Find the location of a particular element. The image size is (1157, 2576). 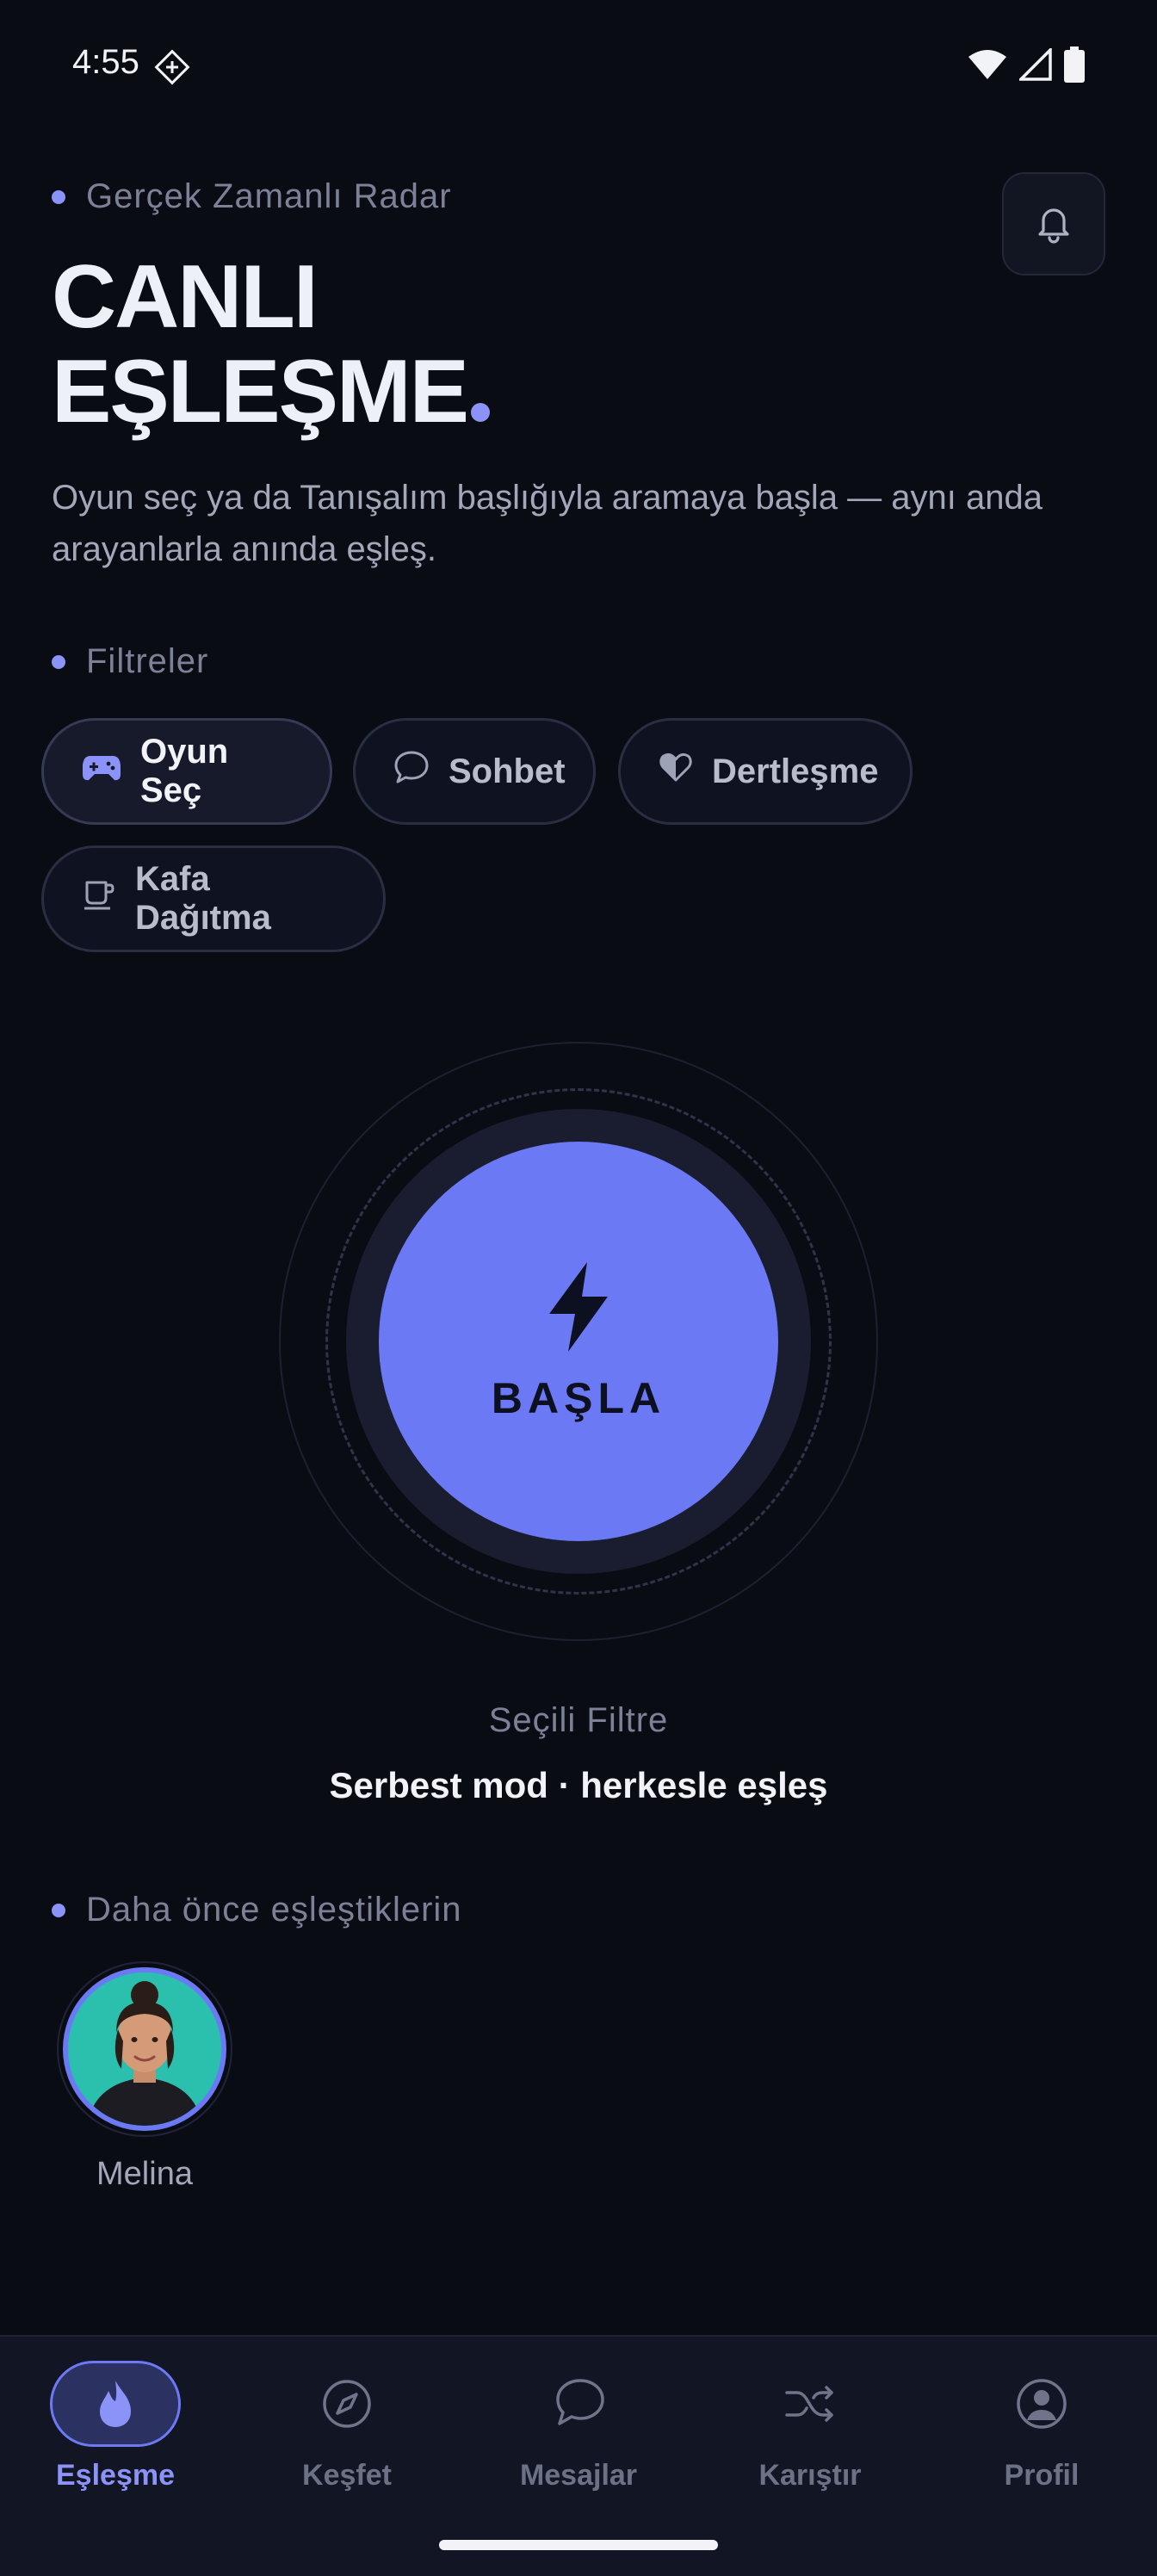

avatar is located at coordinates (145, 2049).